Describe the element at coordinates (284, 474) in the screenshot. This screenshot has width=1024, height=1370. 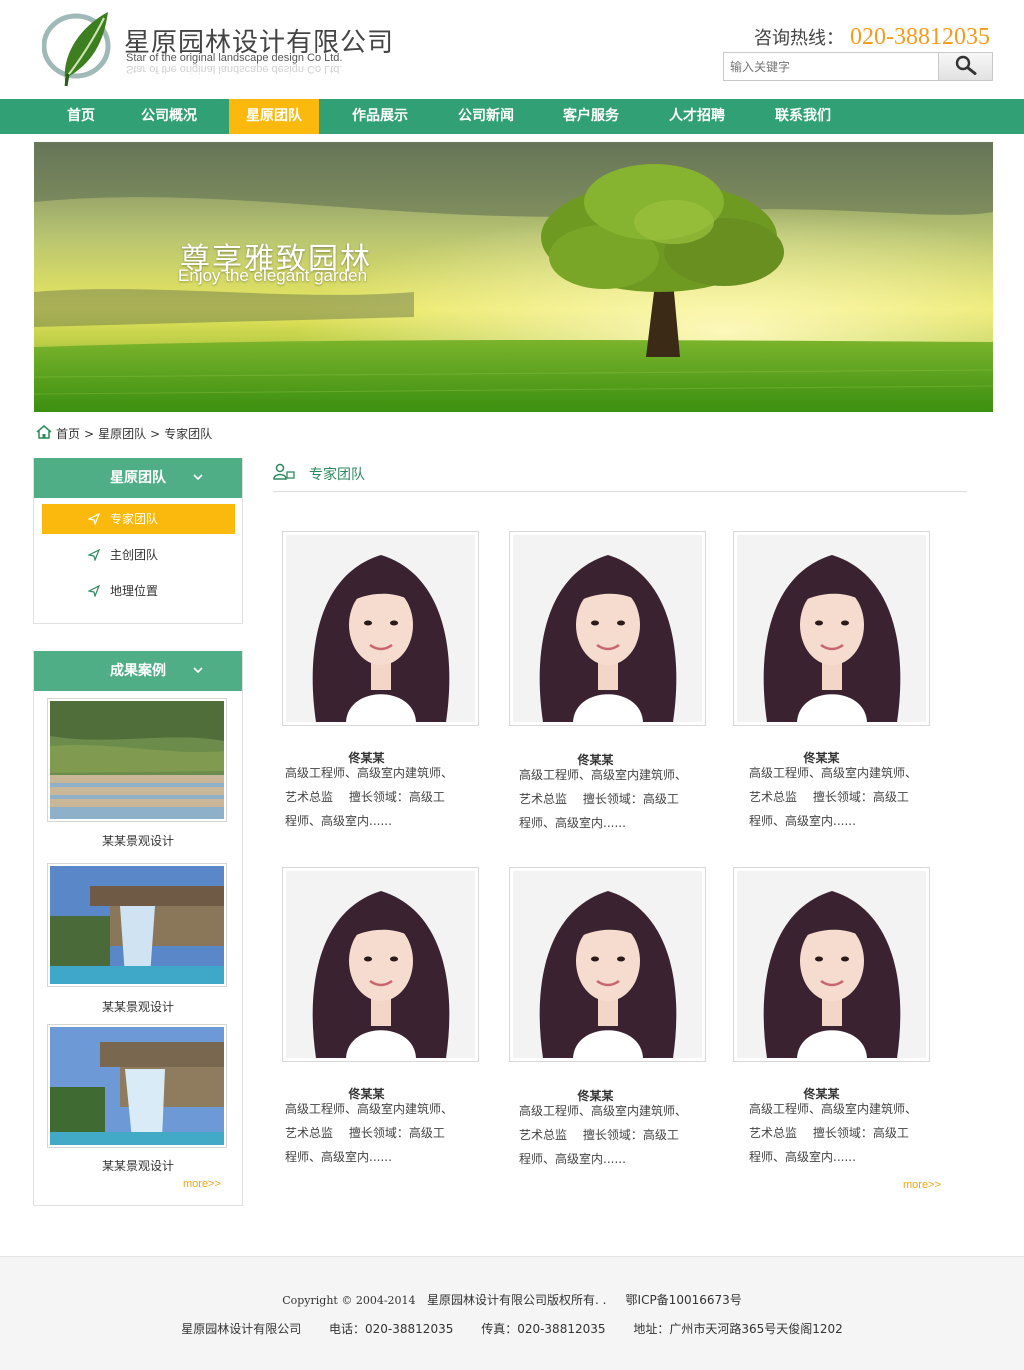
I see `team-icon` at that location.